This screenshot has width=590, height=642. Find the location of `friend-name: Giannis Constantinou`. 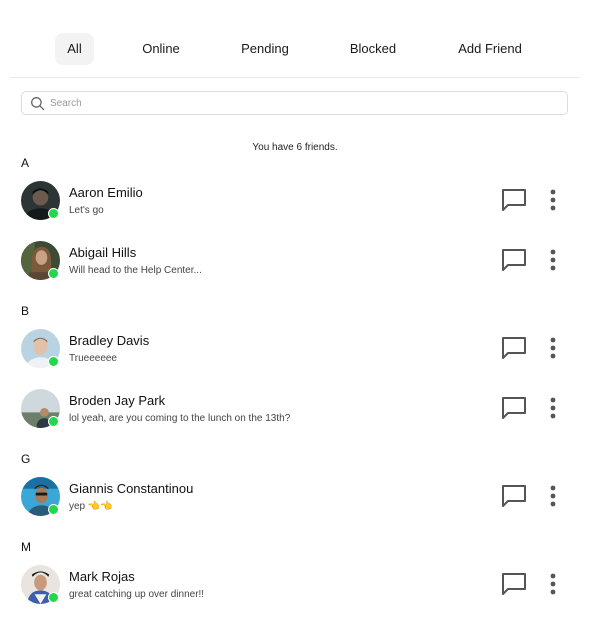

friend-name: Giannis Constantinou is located at coordinates (131, 488).